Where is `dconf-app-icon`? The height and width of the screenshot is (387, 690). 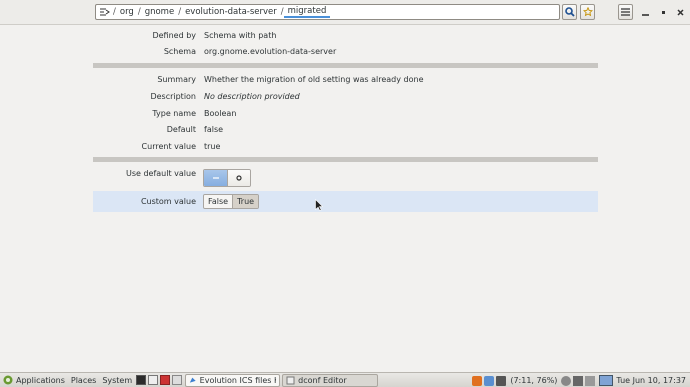
dconf-app-icon is located at coordinates (290, 380).